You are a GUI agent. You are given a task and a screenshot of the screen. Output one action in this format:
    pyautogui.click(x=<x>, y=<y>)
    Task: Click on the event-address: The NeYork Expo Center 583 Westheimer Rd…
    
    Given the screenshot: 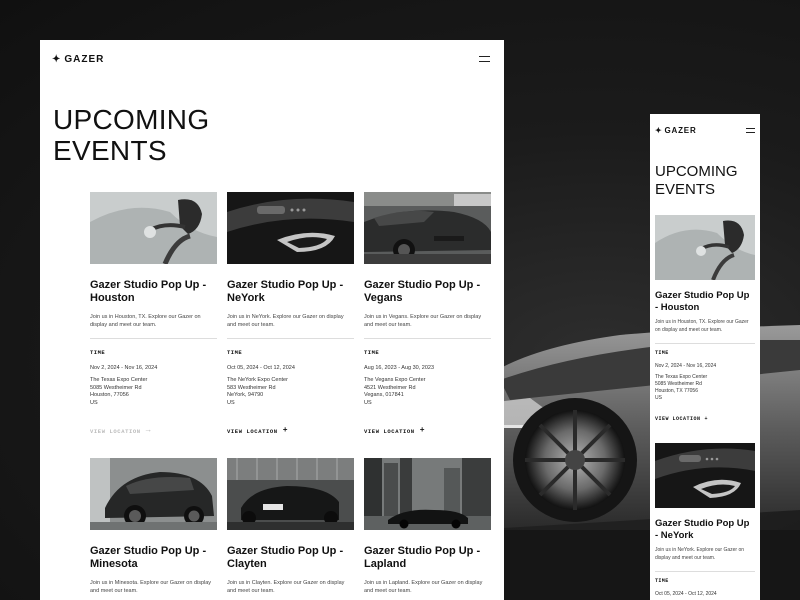 What is the action you would take?
    pyautogui.click(x=290, y=392)
    